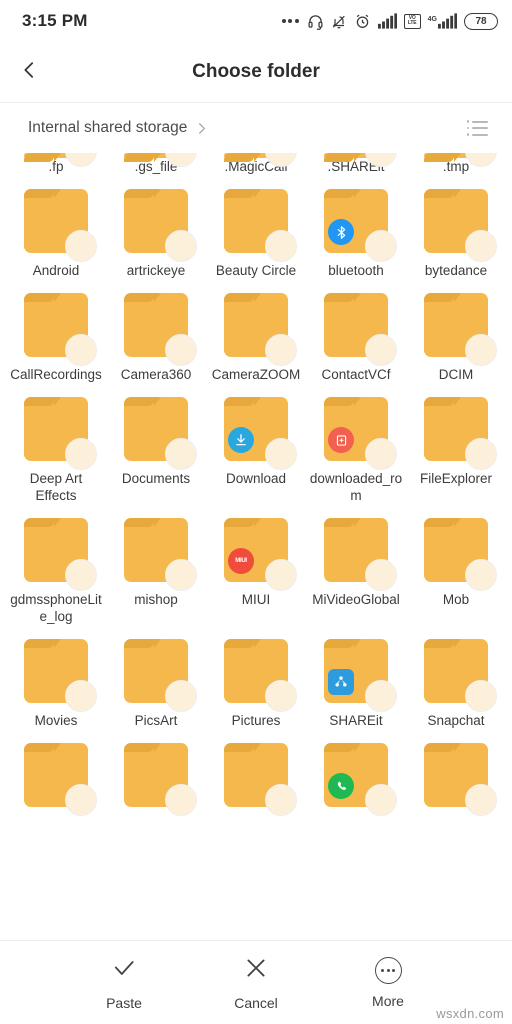 The image size is (512, 1024). Describe the element at coordinates (29, 72) in the screenshot. I see `back-button` at that location.